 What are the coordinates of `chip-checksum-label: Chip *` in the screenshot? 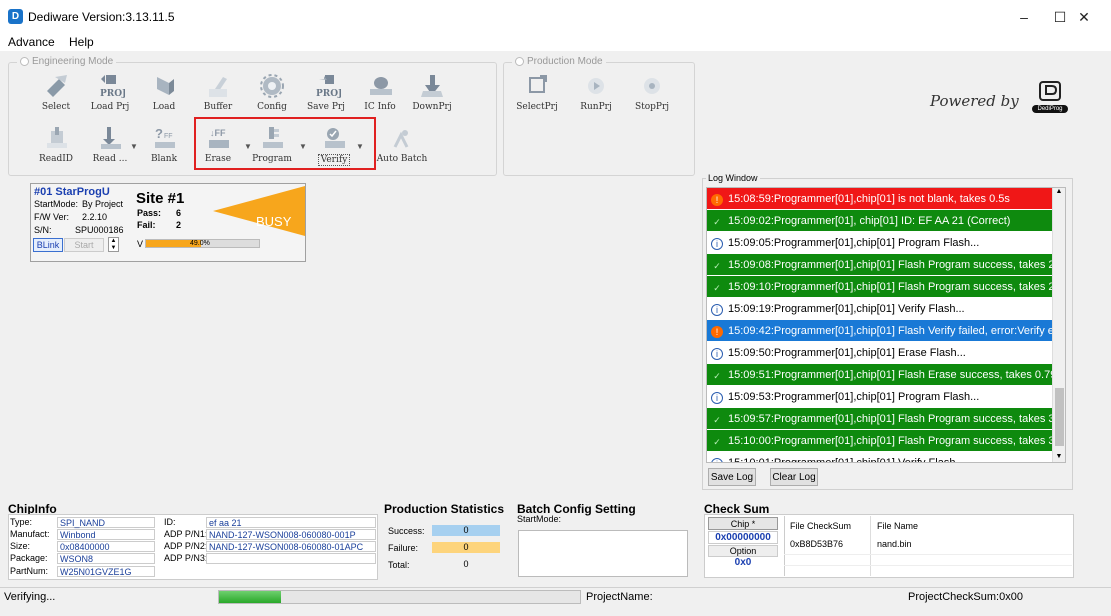 It's located at (743, 523).